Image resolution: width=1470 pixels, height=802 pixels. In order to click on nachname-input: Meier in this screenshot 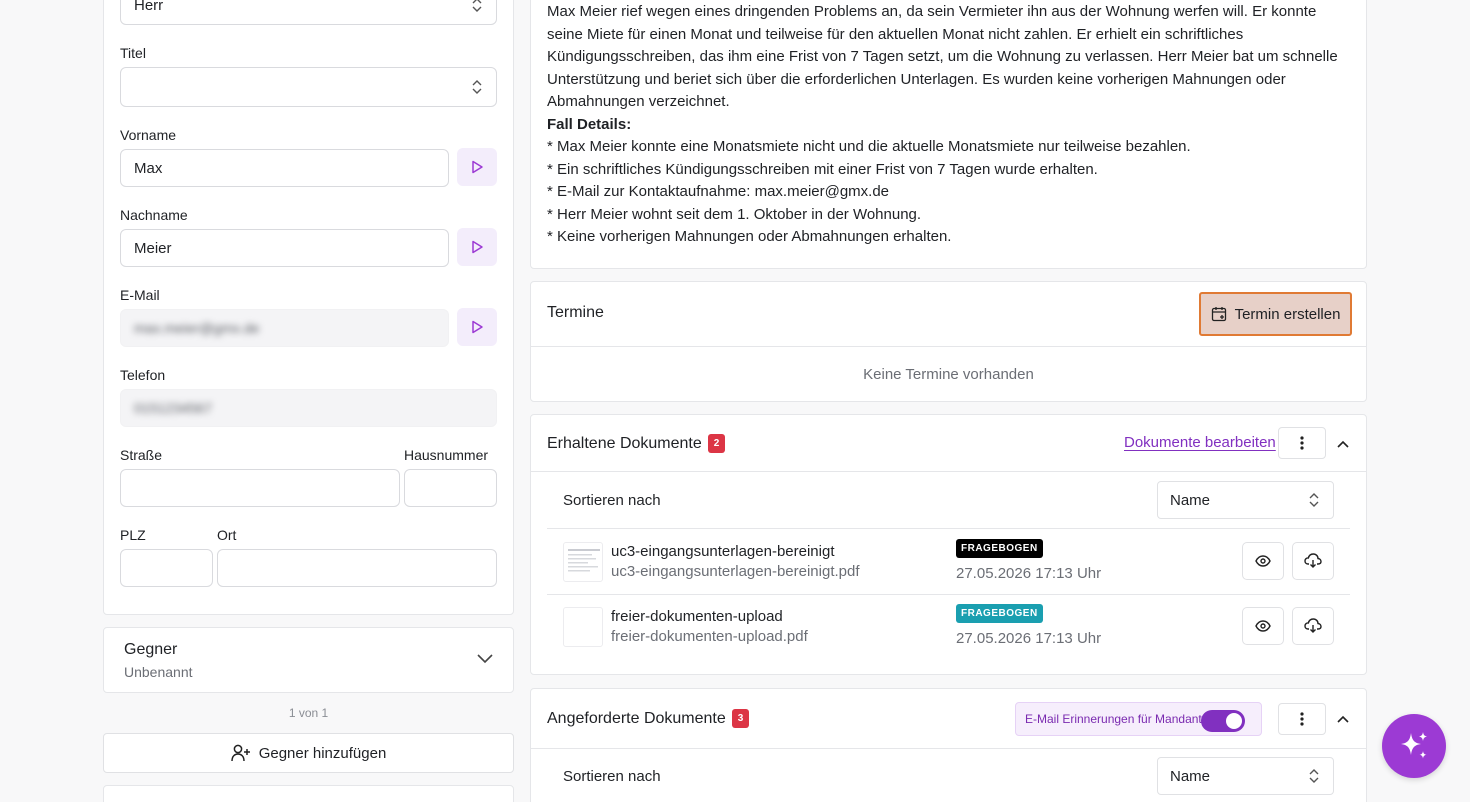, I will do `click(284, 248)`.